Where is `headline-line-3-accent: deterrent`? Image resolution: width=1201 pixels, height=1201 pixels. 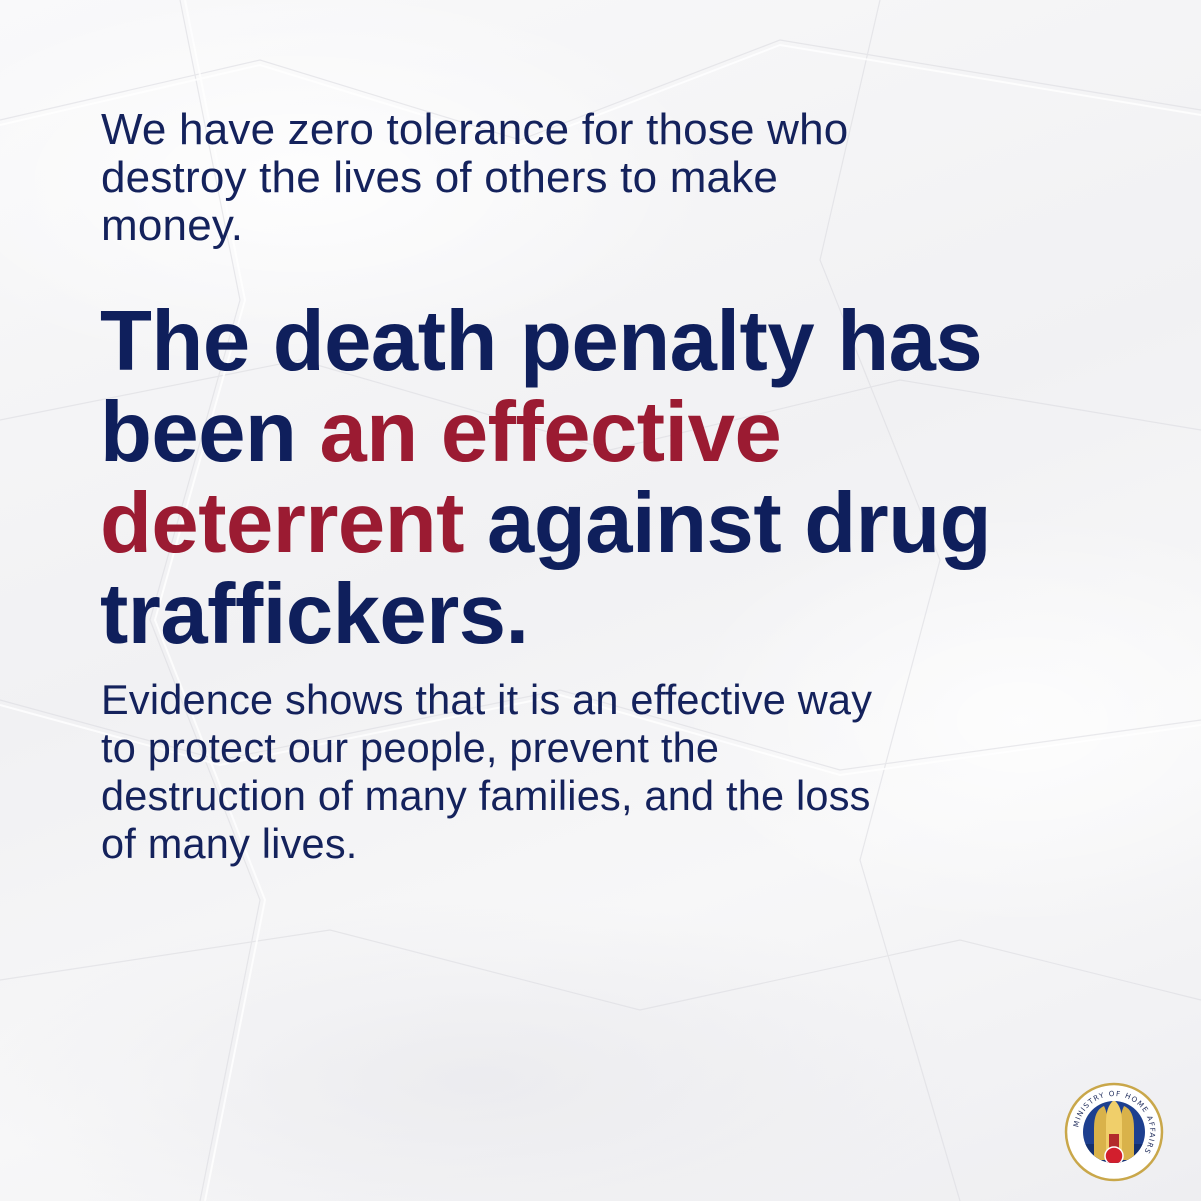 headline-line-3-accent: deterrent is located at coordinates (282, 523).